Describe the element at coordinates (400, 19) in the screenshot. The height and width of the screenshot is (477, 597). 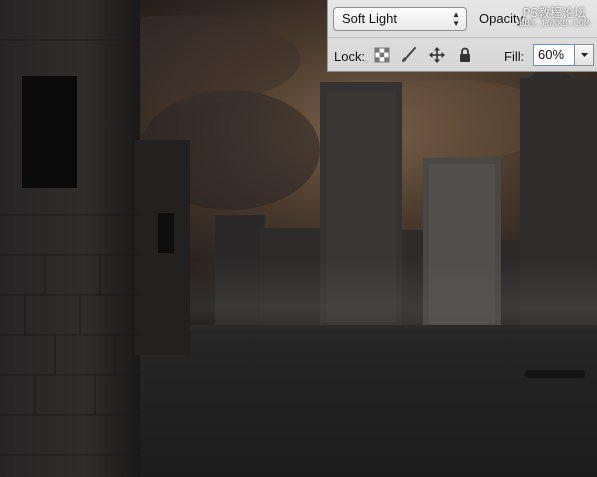
I see `blend-mode-select: Soft Light ▲ ▼` at that location.